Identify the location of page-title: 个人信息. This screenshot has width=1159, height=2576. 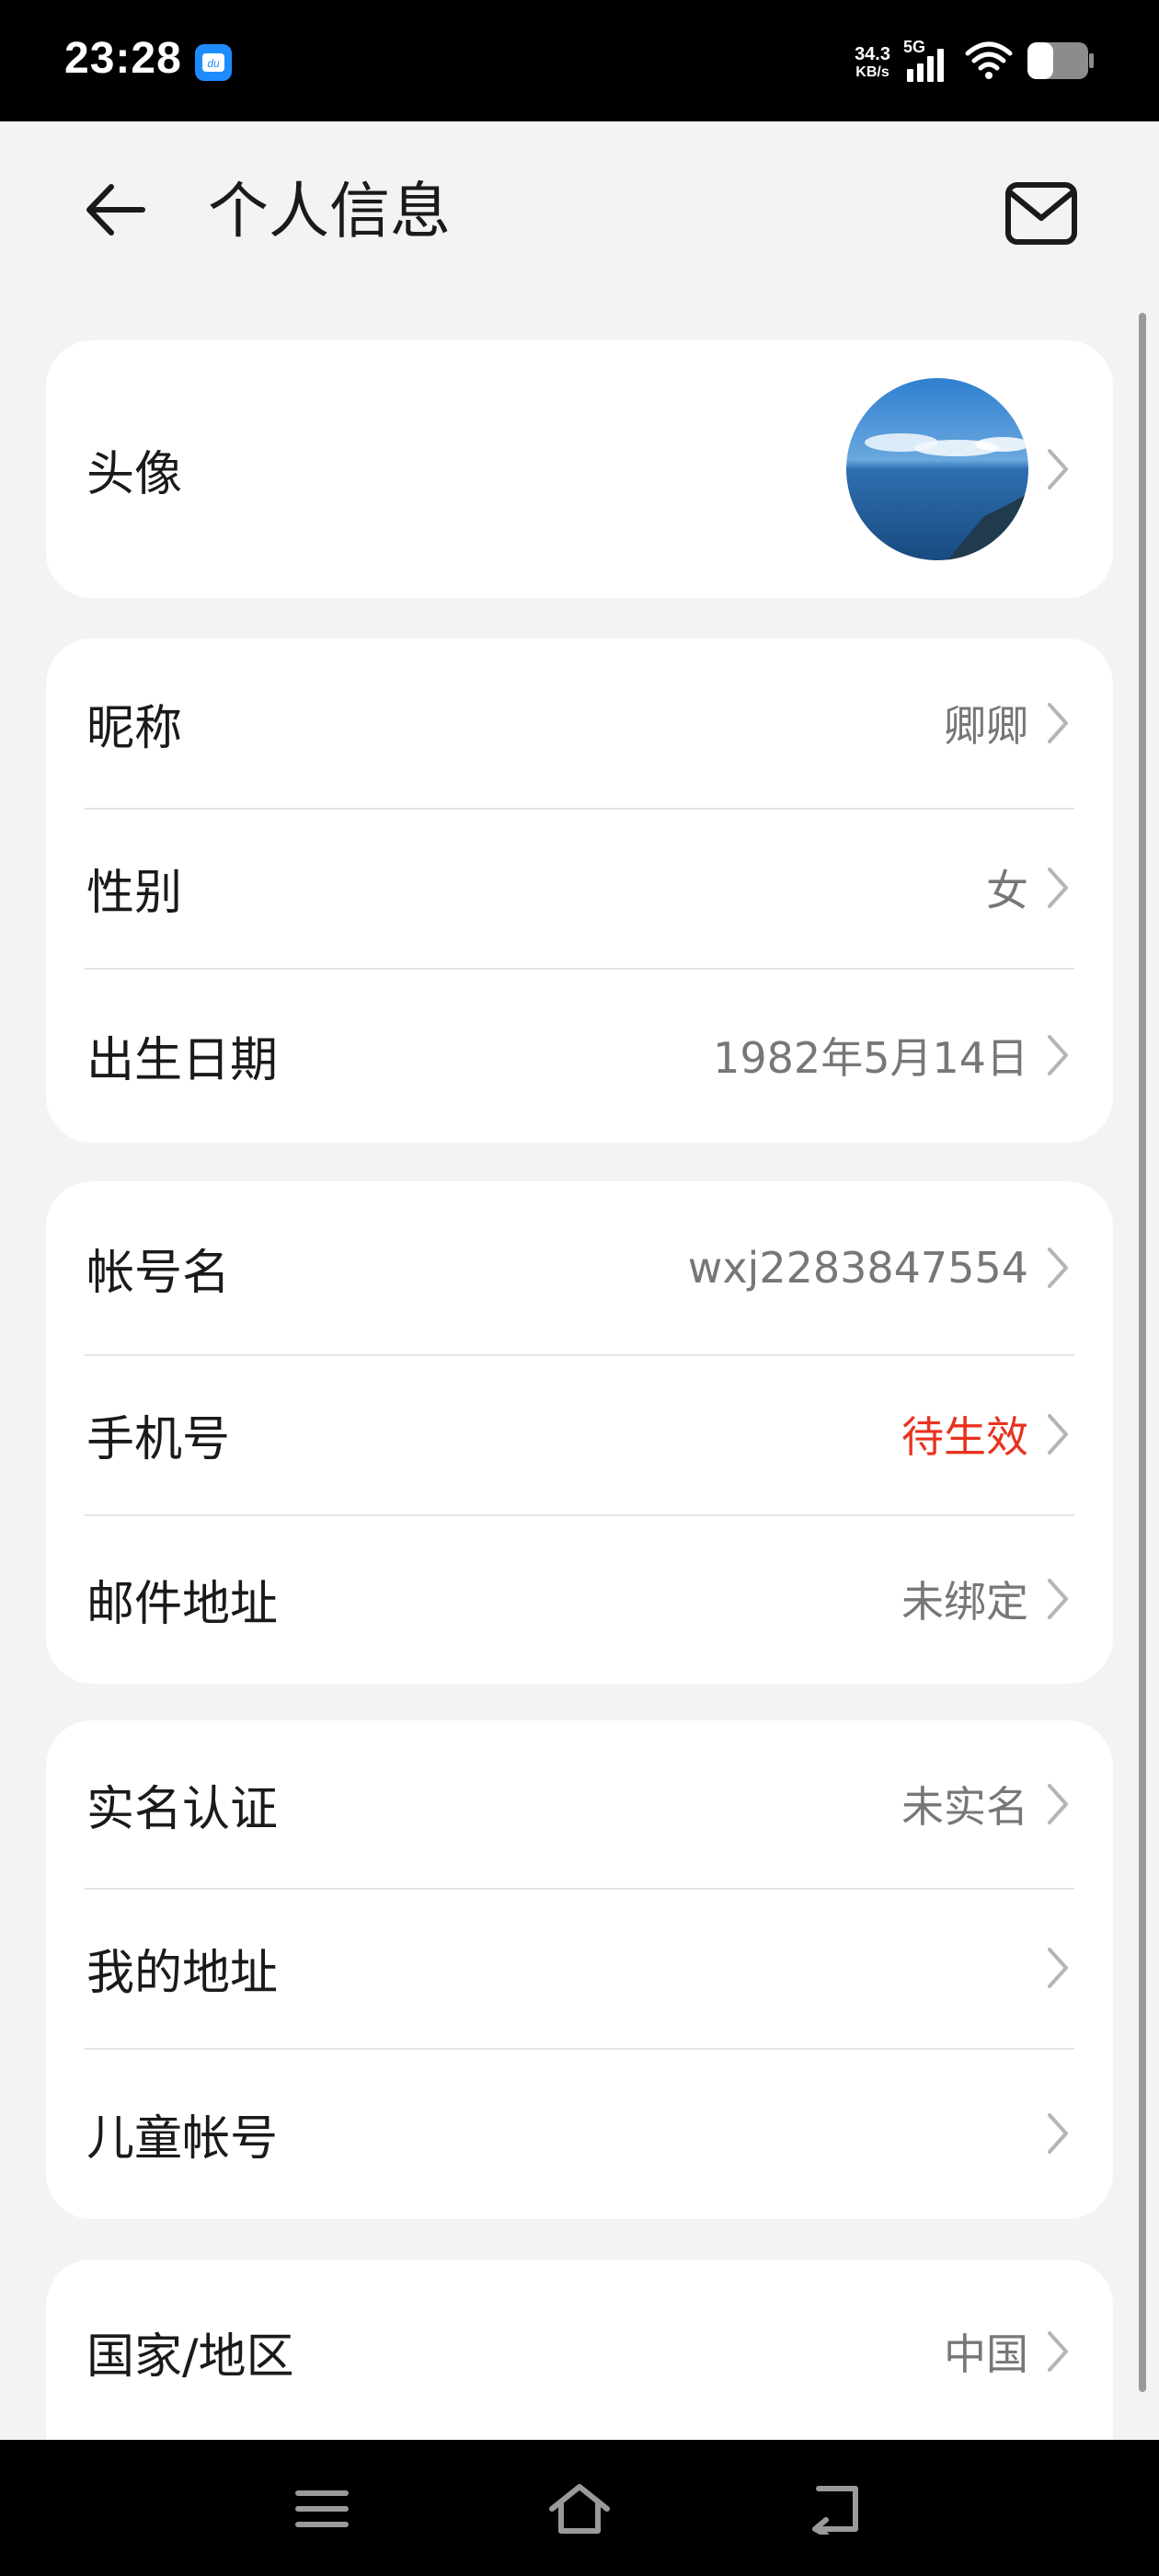
(329, 211).